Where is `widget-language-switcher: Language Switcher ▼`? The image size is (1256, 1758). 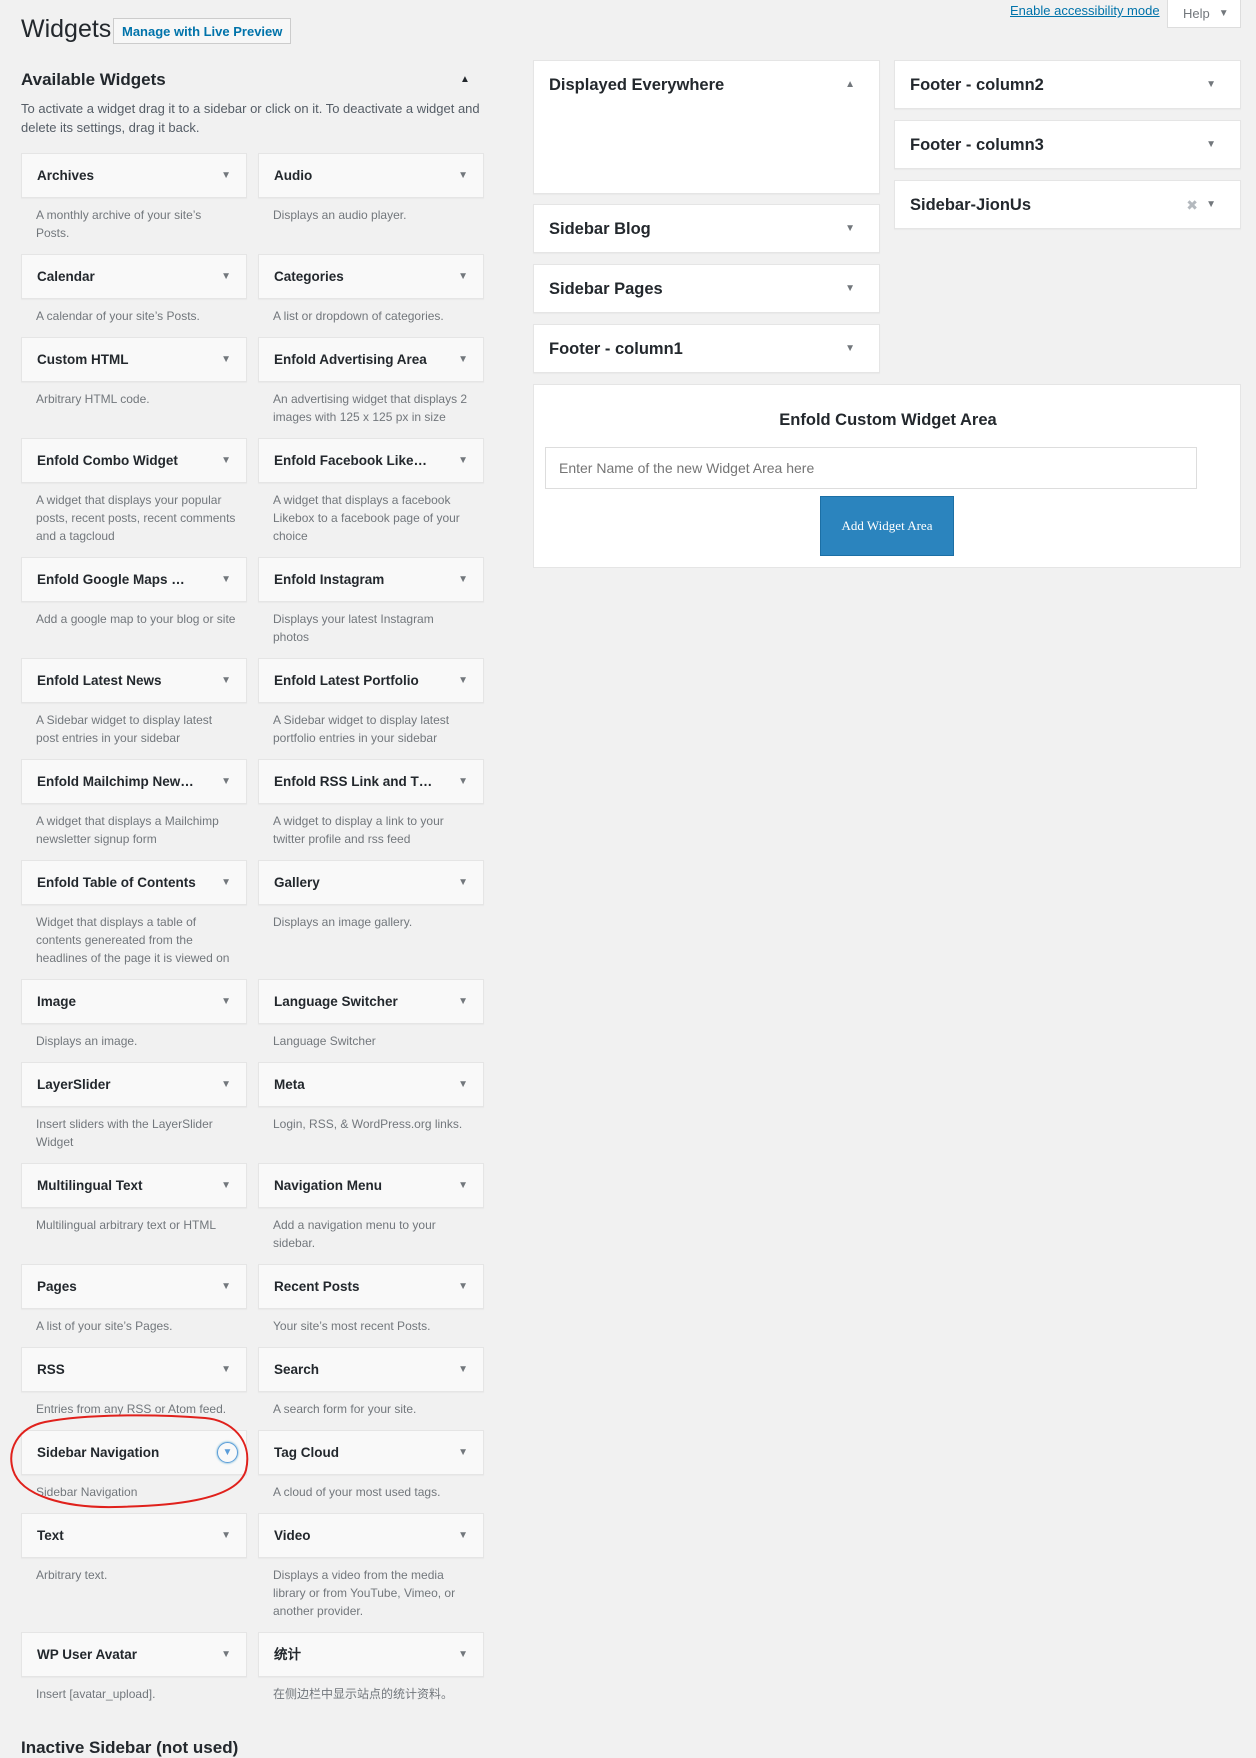 widget-language-switcher: Language Switcher ▼ is located at coordinates (371, 1001).